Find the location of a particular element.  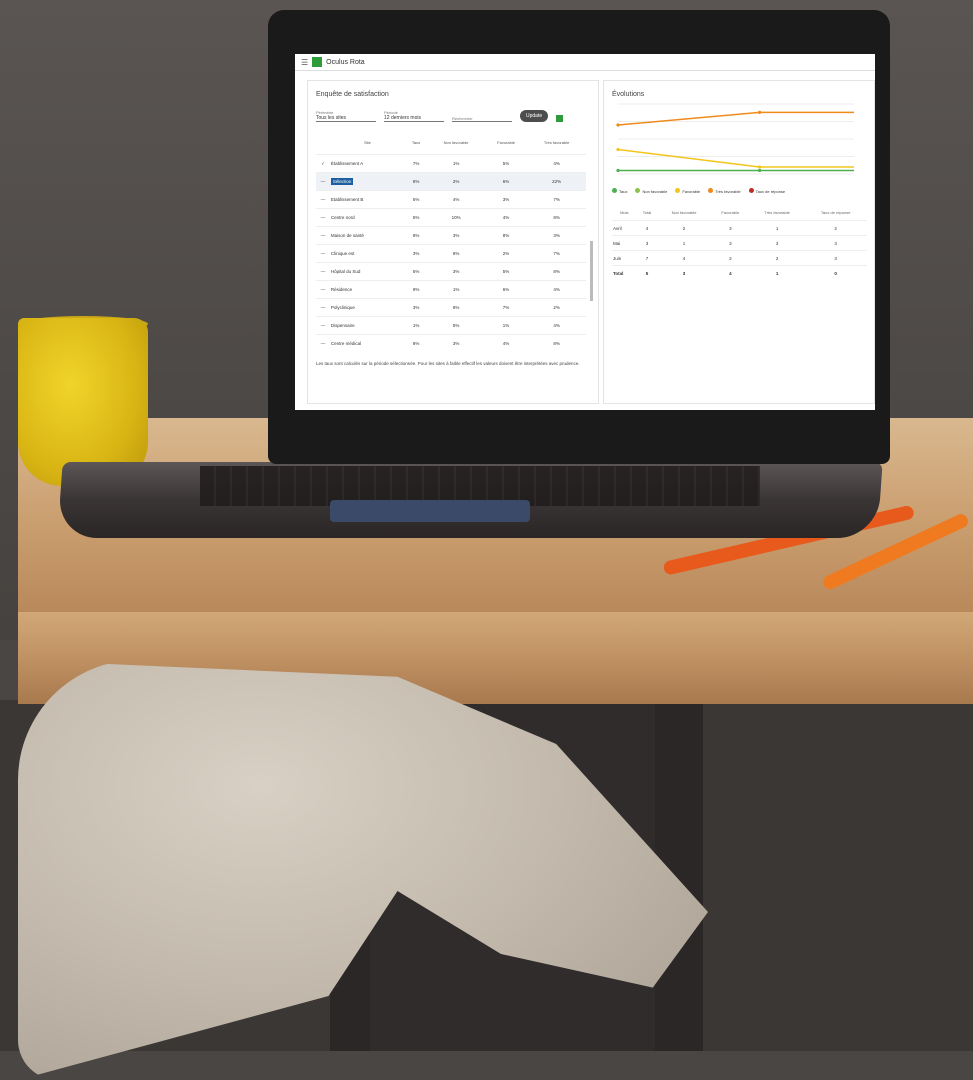

table-row: — Centre médical 8% 3% 4% 8% is located at coordinates (451, 343).